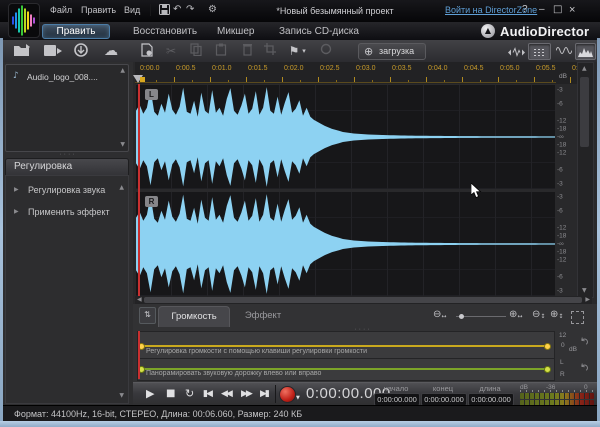 This screenshot has height=427, width=600. What do you see at coordinates (563, 50) in the screenshot?
I see `waveform-view-toggle` at bounding box center [563, 50].